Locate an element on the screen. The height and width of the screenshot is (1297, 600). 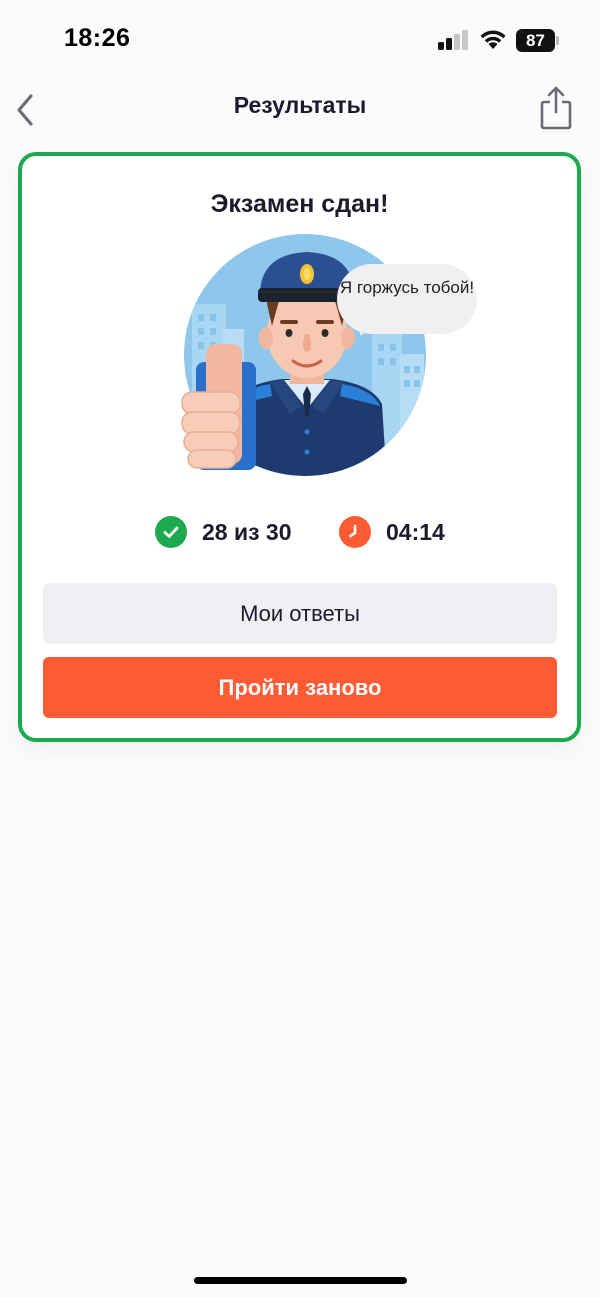
check-circle-icon is located at coordinates (171, 532).